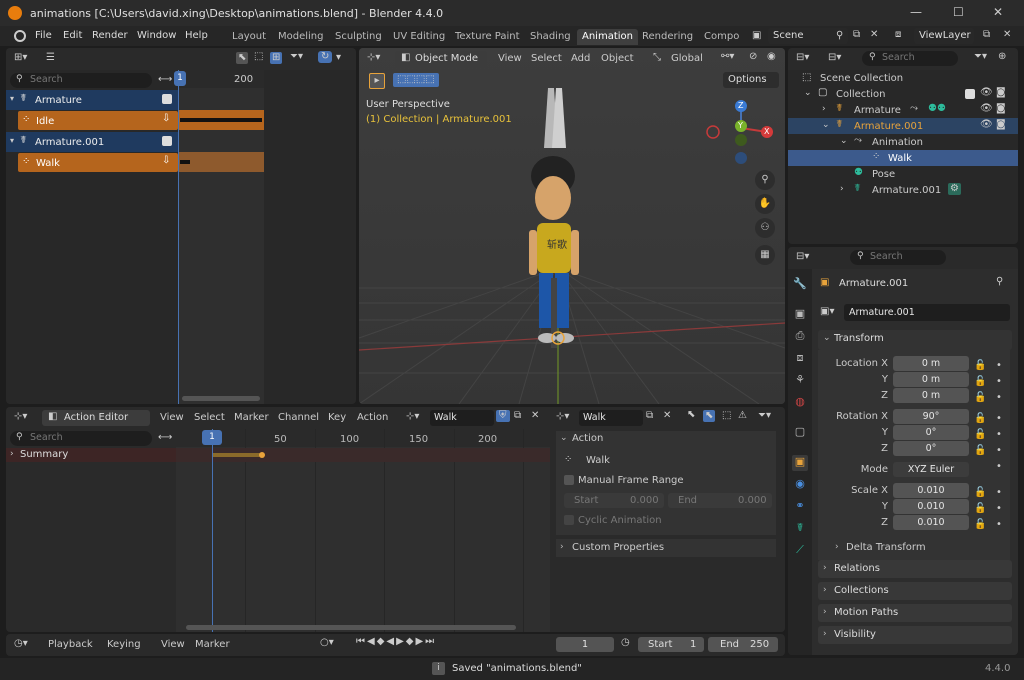 This screenshot has width=1024, height=680. I want to click on transform-orientation-select: Global, so click(687, 58).